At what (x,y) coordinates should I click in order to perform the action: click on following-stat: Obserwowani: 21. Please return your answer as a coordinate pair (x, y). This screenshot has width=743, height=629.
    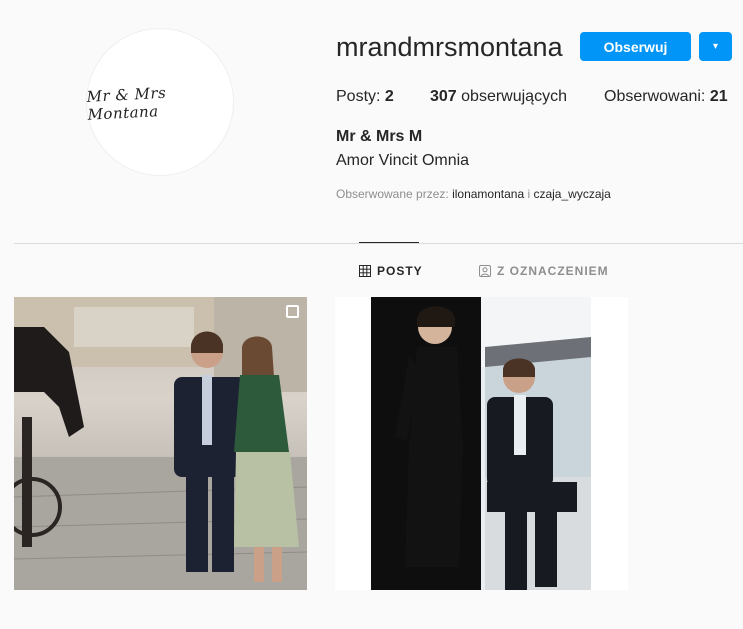
    Looking at the image, I should click on (666, 97).